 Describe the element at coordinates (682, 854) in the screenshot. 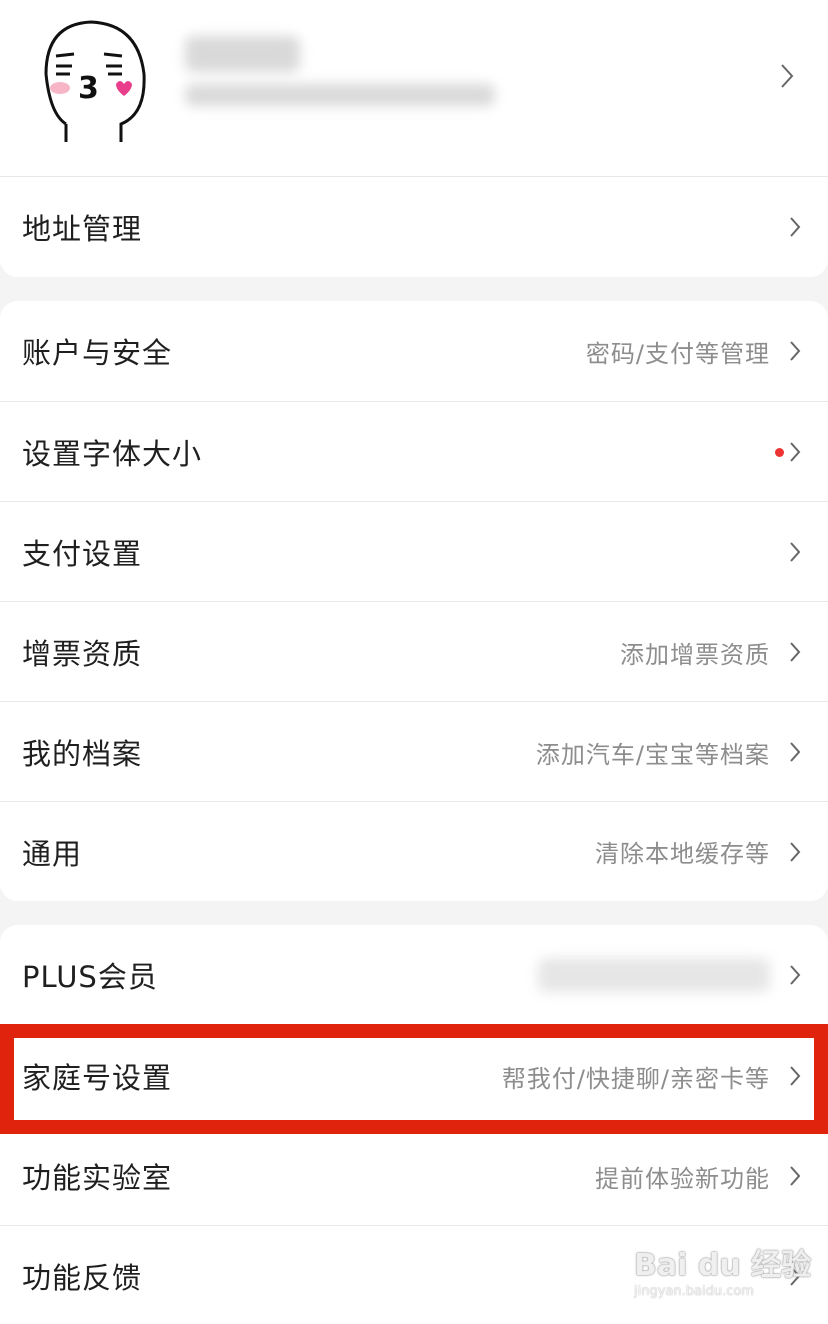

I see `row-hint: 清除本地缓存等` at that location.